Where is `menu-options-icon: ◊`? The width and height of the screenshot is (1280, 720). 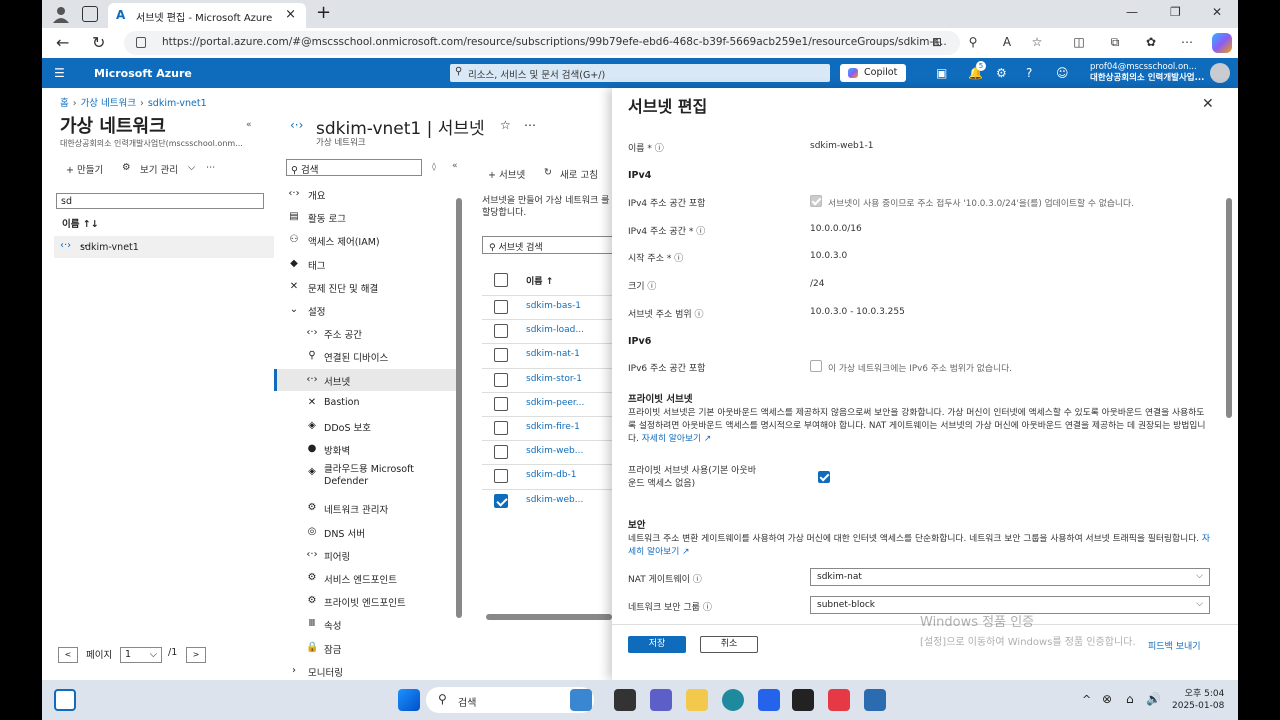
menu-options-icon: ◊ is located at coordinates (434, 166).